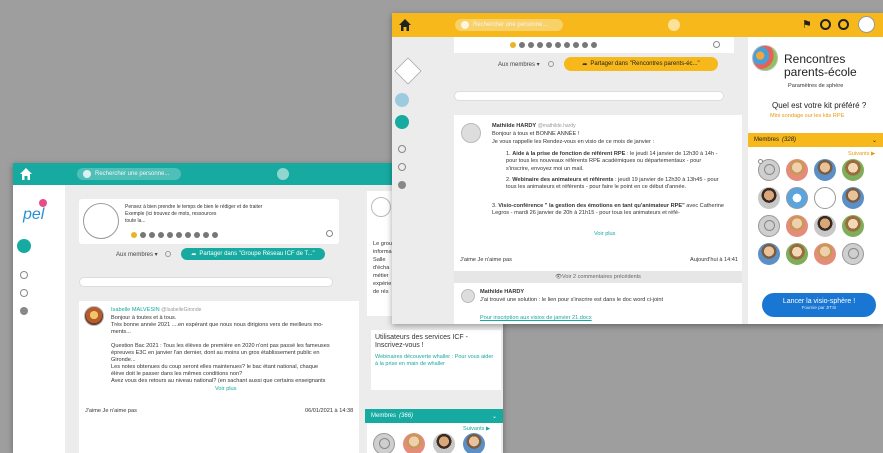  What do you see at coordinates (843, 24) in the screenshot?
I see `sync-icon` at bounding box center [843, 24].